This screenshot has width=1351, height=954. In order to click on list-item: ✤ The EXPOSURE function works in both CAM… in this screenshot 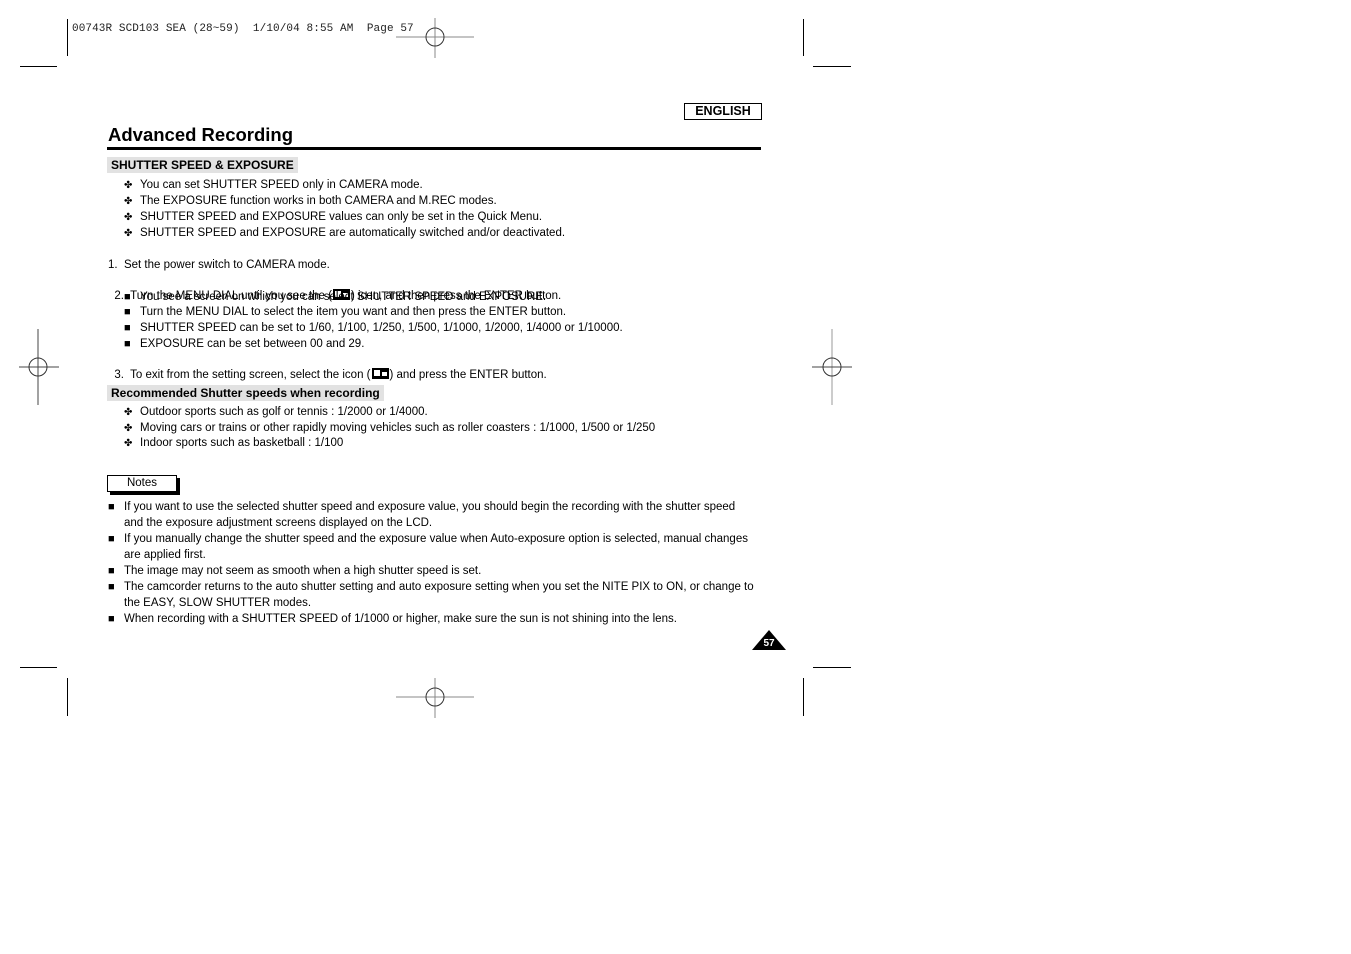, I will do `click(310, 201)`.